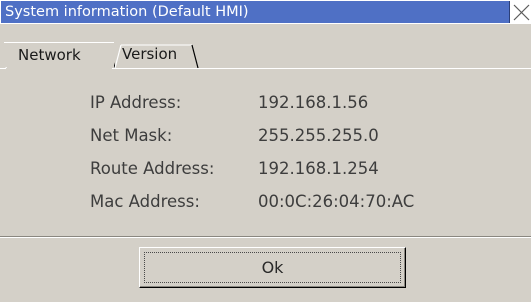 The image size is (531, 302). I want to click on button-separator, so click(265, 237).